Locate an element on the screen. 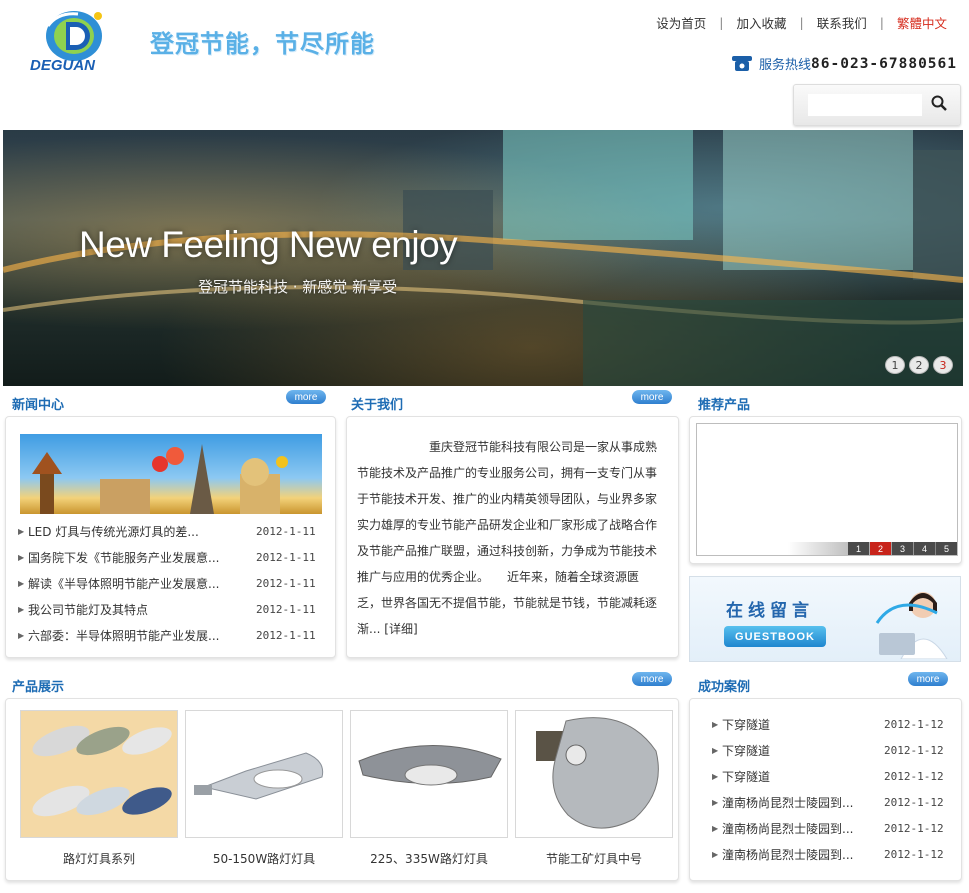 The image size is (969, 893). recommend-pager: 1 2 3 4 5 is located at coordinates (902, 548).